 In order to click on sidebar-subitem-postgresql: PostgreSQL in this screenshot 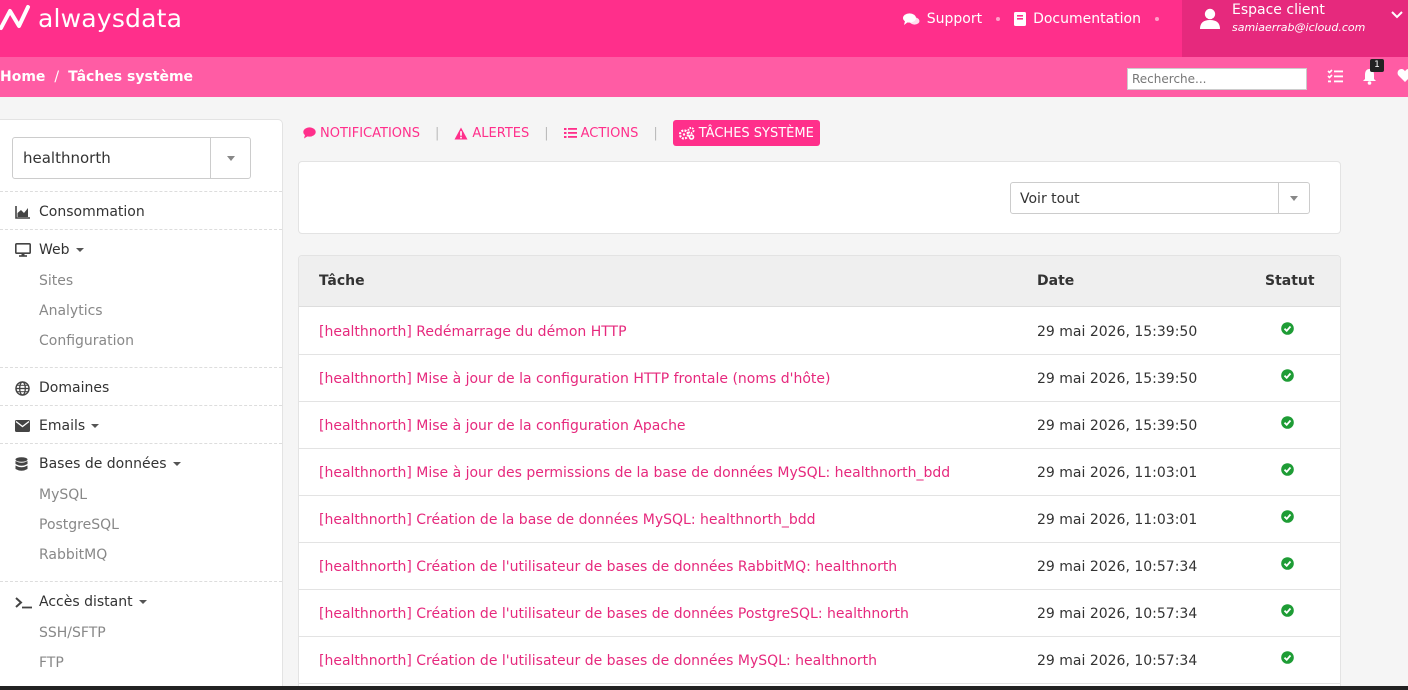, I will do `click(79, 525)`.